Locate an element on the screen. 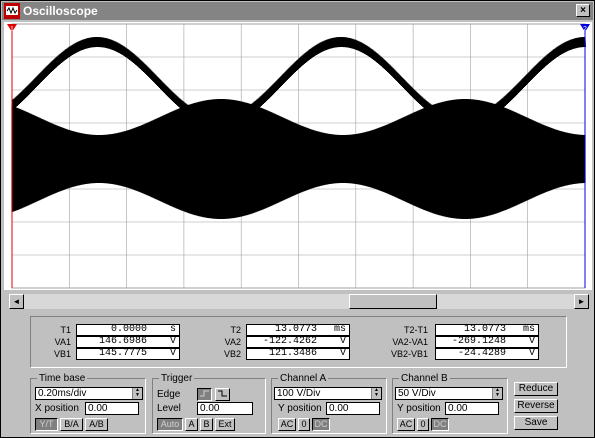 Image resolution: width=595 pixels, height=438 pixels. readout-label: VA2-VA1 is located at coordinates (410, 342).